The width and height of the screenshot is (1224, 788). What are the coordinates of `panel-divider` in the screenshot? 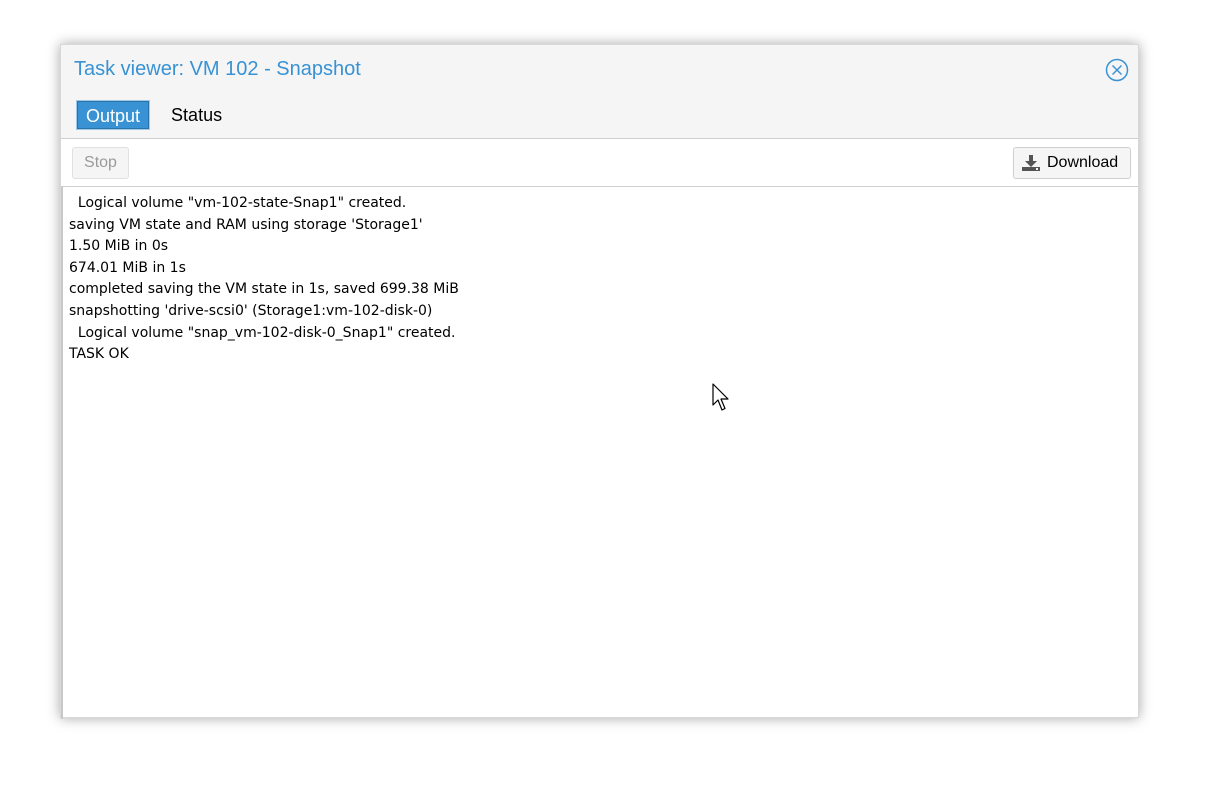 It's located at (62, 453).